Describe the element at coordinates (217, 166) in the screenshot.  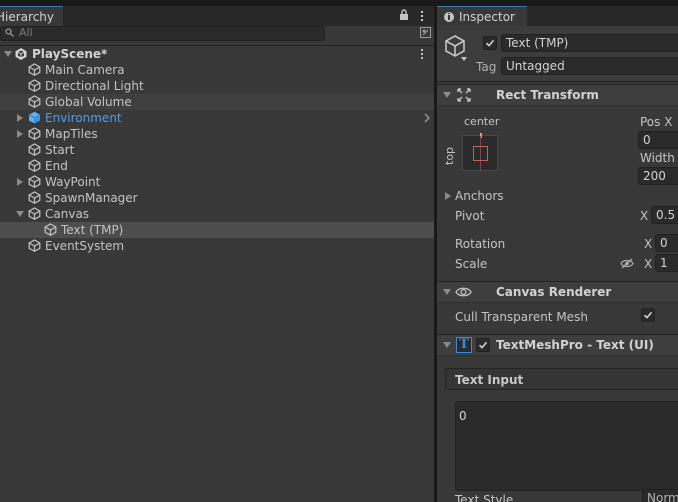
I see `hierarchy-item: End` at that location.